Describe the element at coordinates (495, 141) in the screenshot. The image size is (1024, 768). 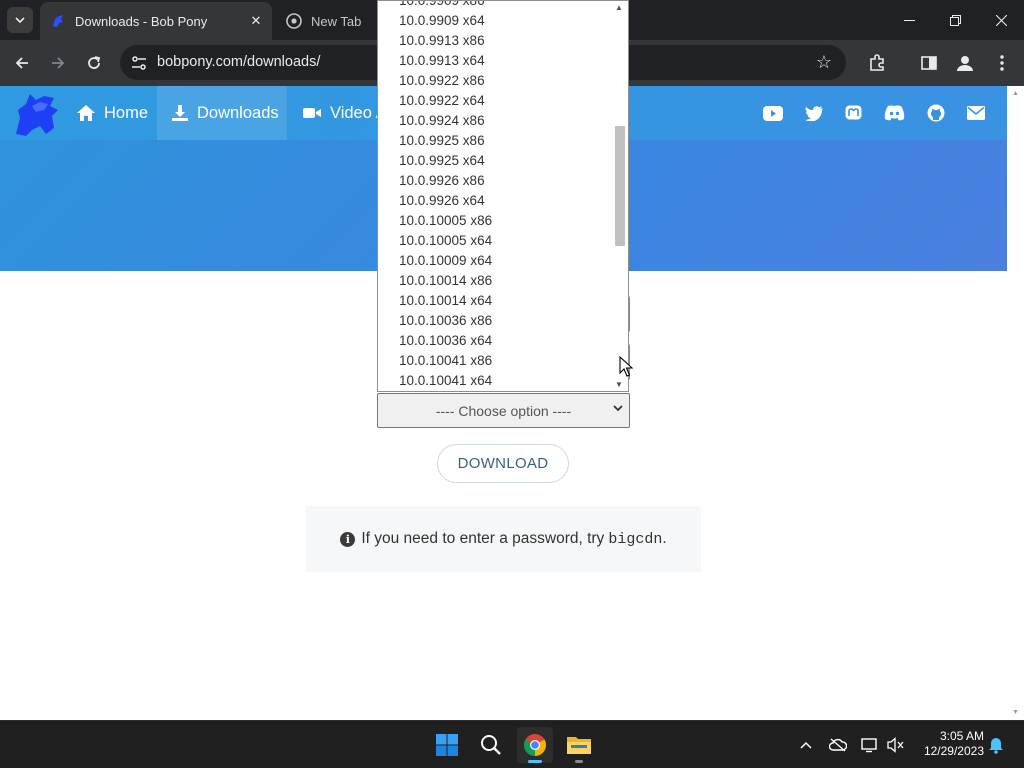
I see `dropdown-option: 10.0.9925 x86` at that location.